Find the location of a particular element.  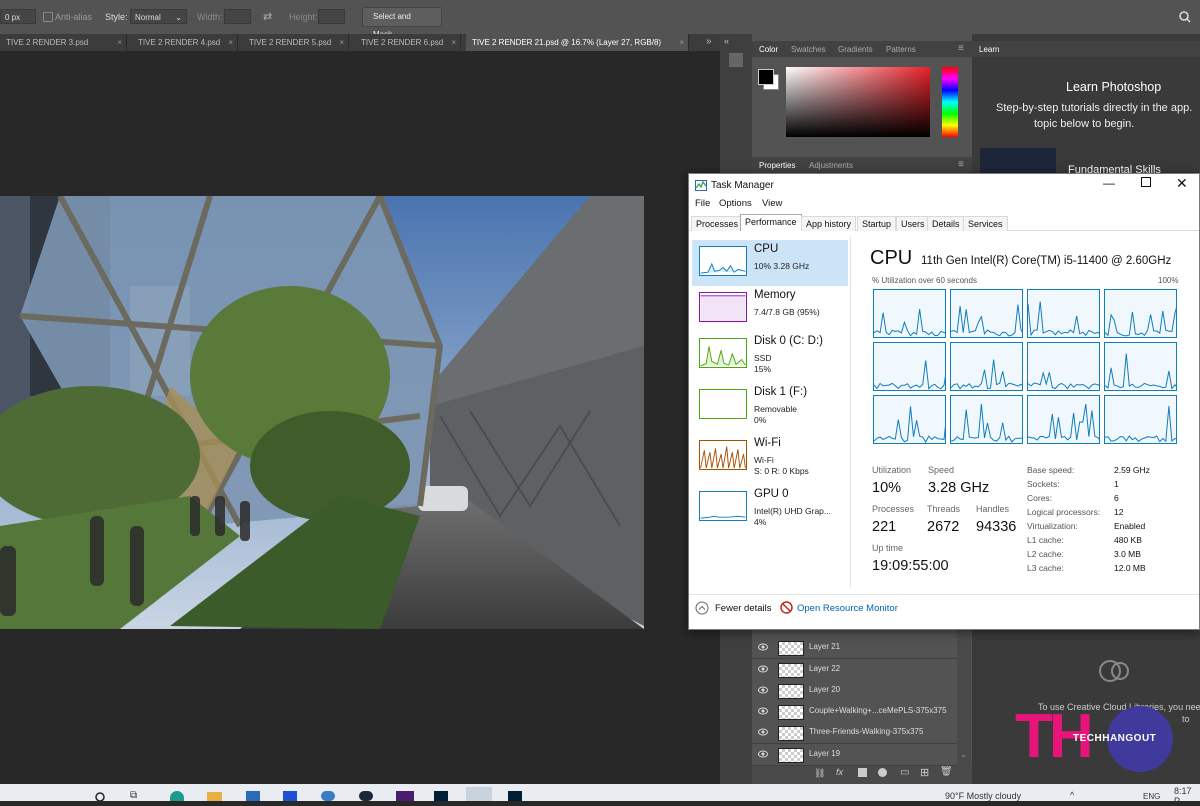

task-manager-taskbar-icon is located at coordinates (479, 794).